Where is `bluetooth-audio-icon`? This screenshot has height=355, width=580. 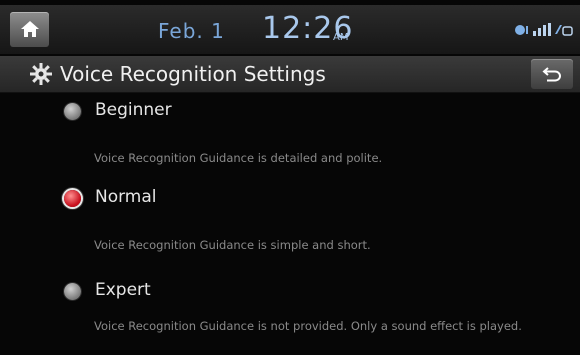 bluetooth-audio-icon is located at coordinates (521, 30).